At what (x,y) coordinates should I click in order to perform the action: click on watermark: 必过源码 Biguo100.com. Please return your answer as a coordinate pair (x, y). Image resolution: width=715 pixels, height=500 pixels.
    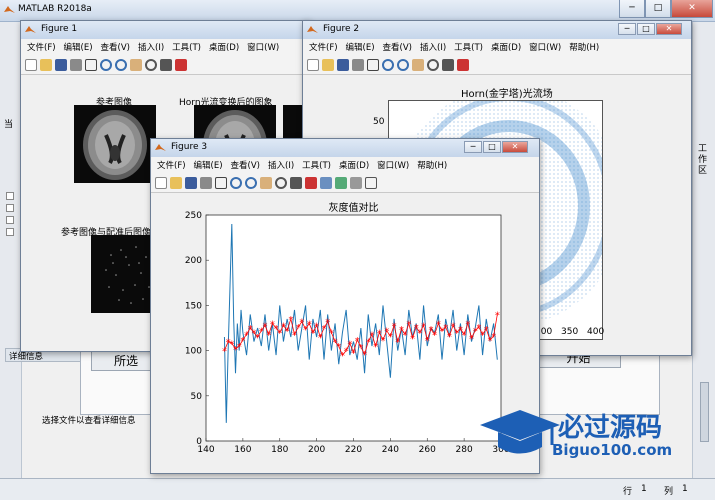
    Looking at the image, I should click on (585, 435).